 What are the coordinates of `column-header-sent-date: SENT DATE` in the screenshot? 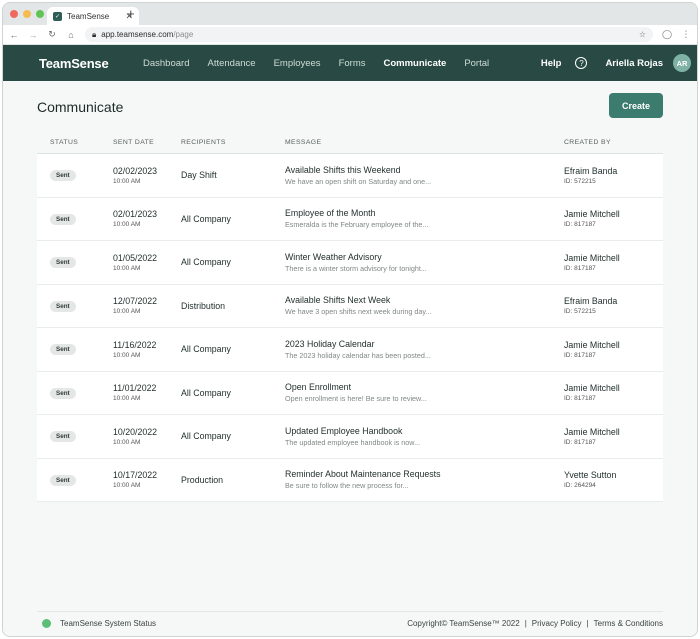 It's located at (147, 142).